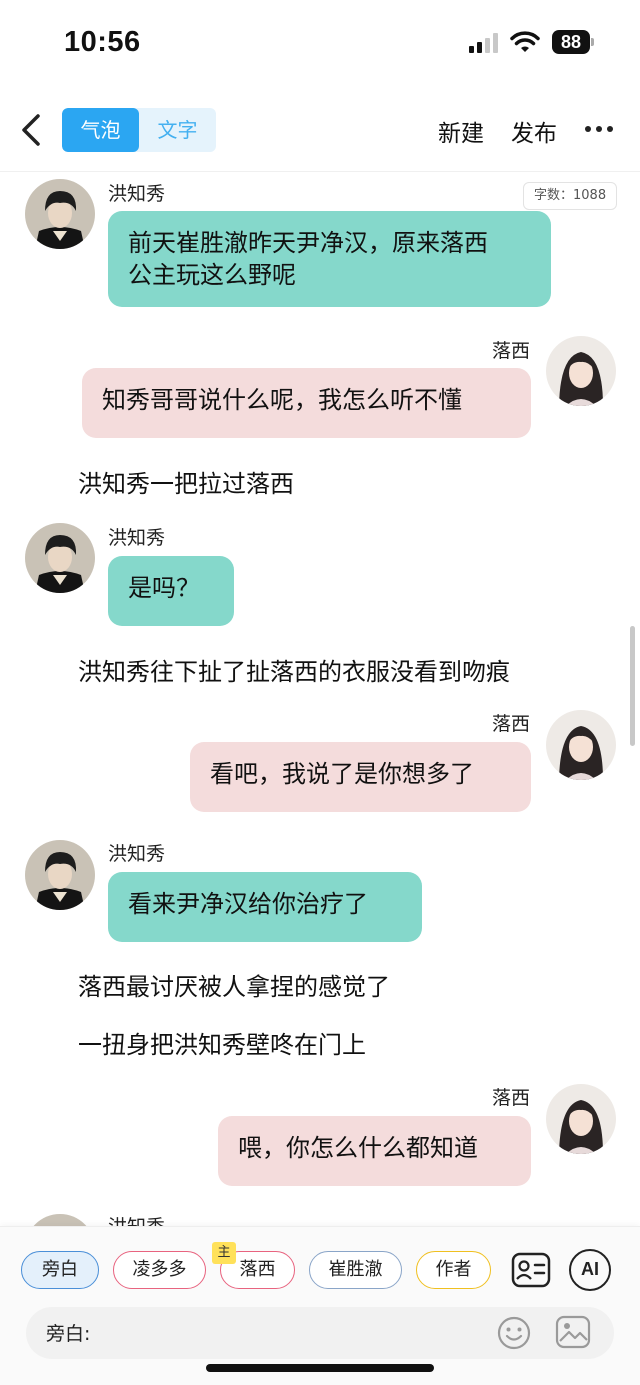  Describe the element at coordinates (306, 403) in the screenshot. I see `message-bubble: 知秀哥哥说什么呢，我怎么听不懂` at that location.